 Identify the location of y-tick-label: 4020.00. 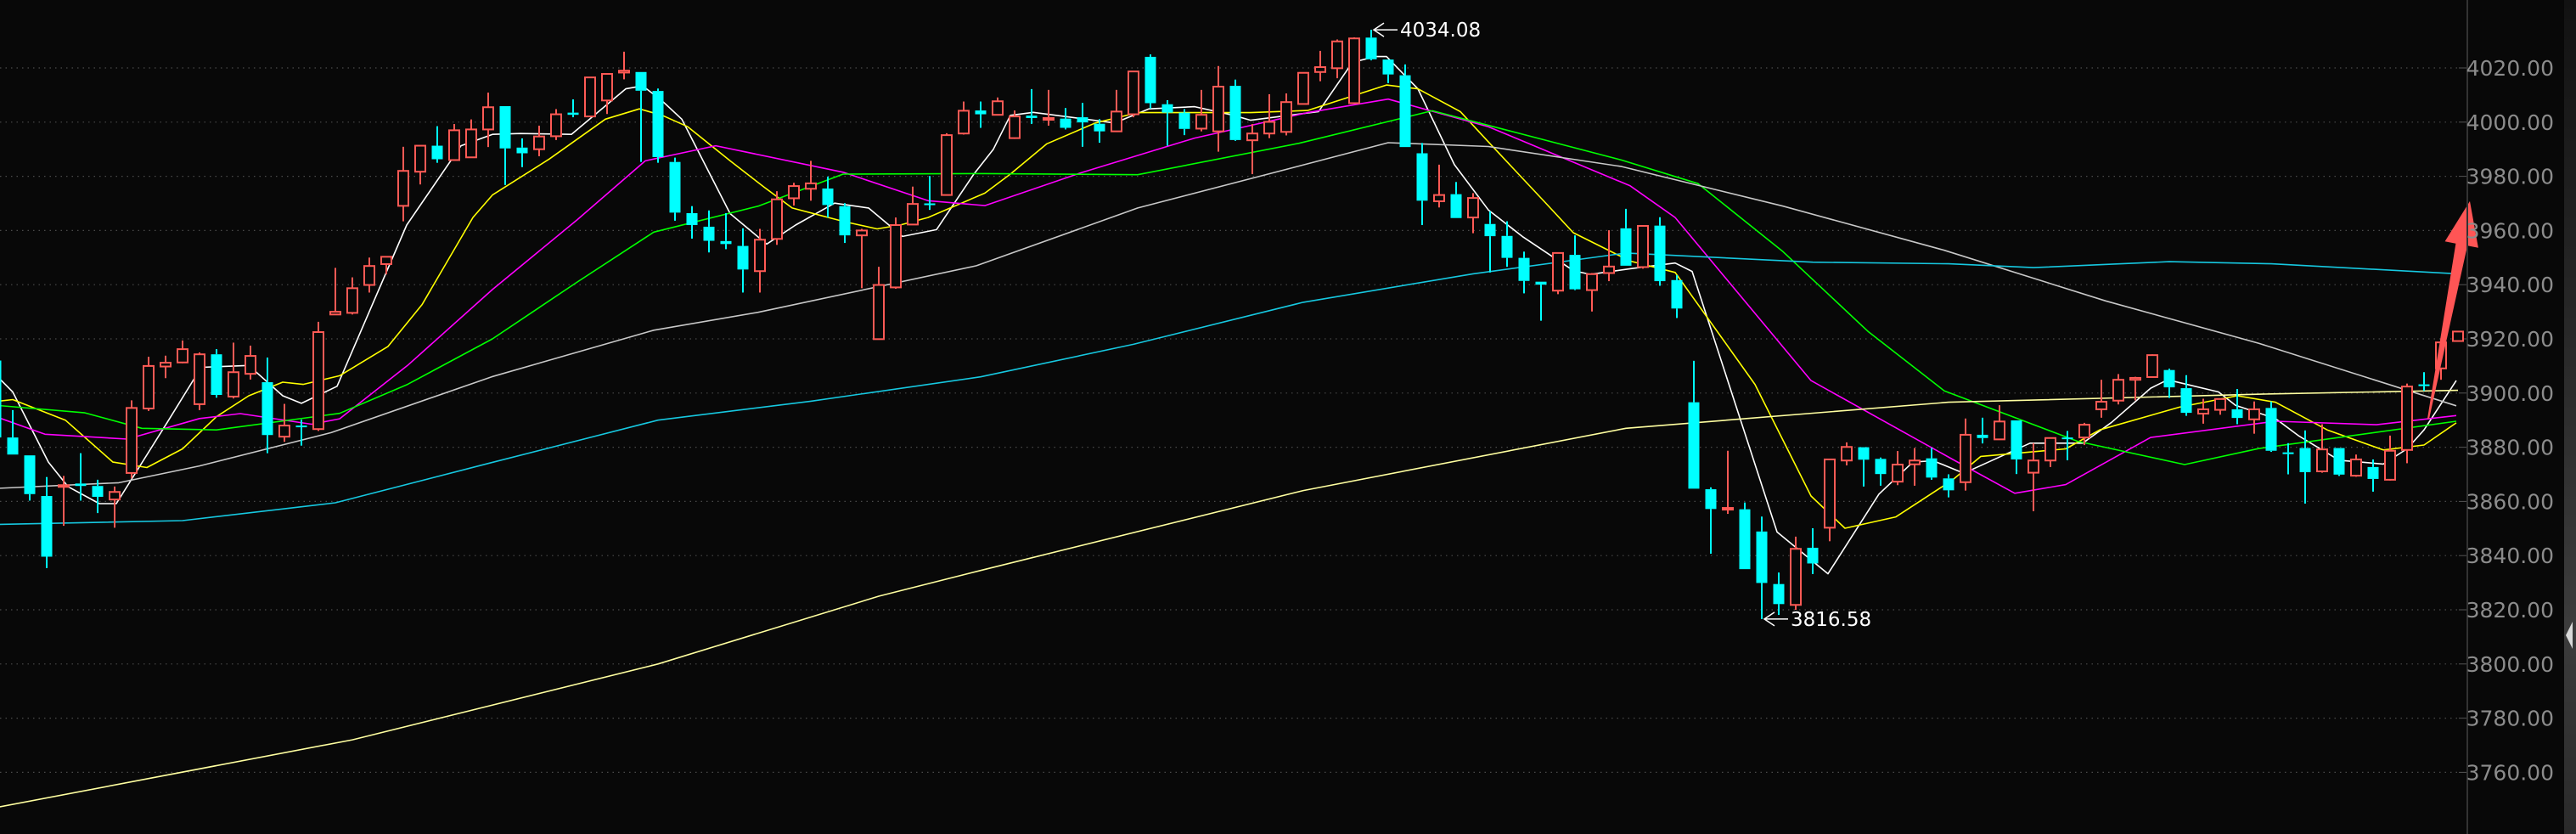
(2510, 69).